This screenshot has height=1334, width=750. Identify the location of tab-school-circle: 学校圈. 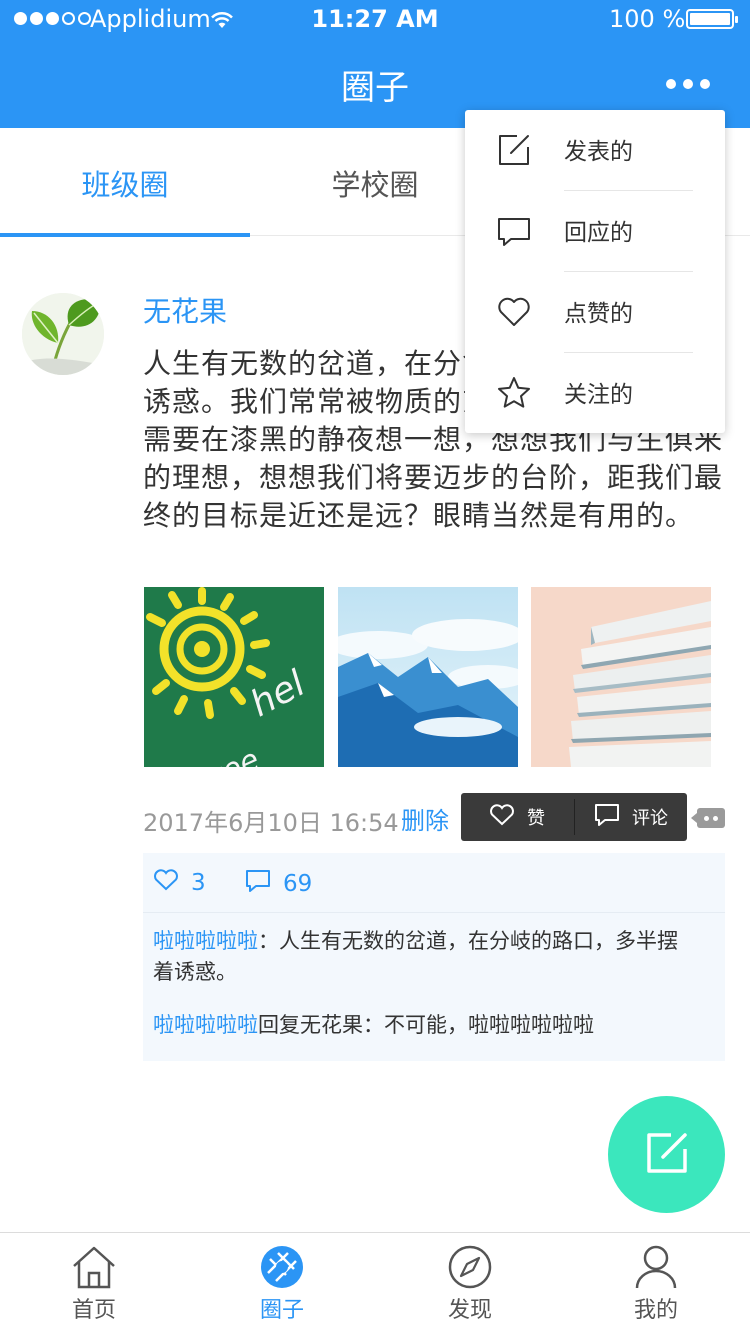
(375, 187).